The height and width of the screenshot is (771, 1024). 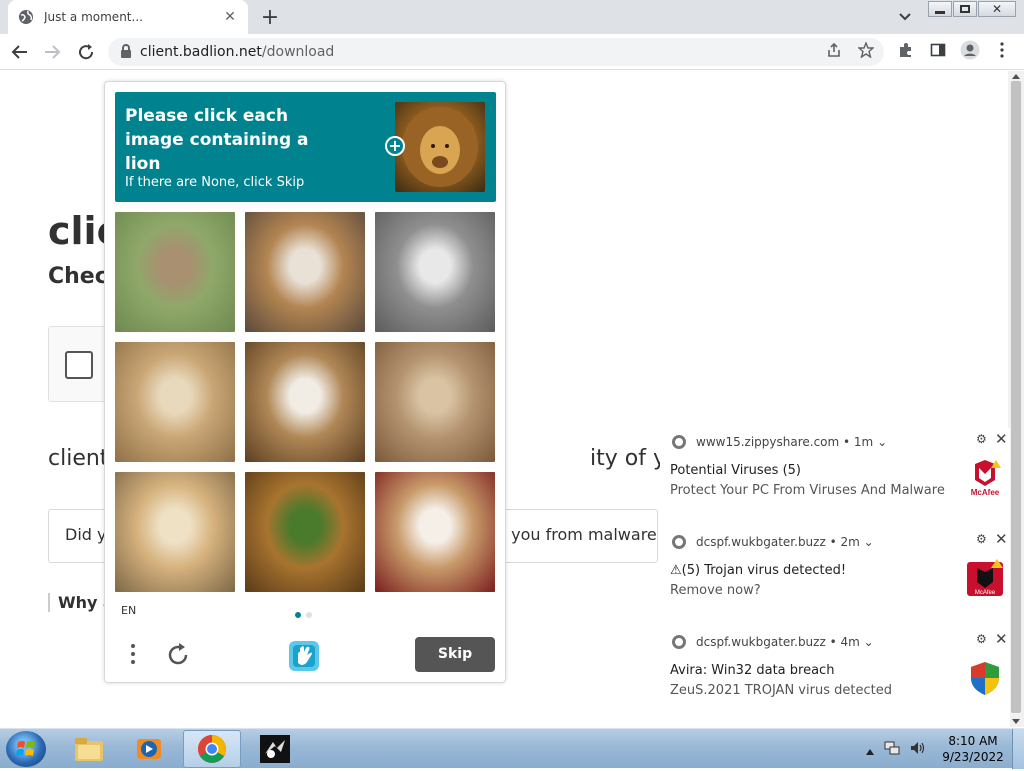 What do you see at coordinates (79, 365) in the screenshot?
I see `verify-checkbox` at bounding box center [79, 365].